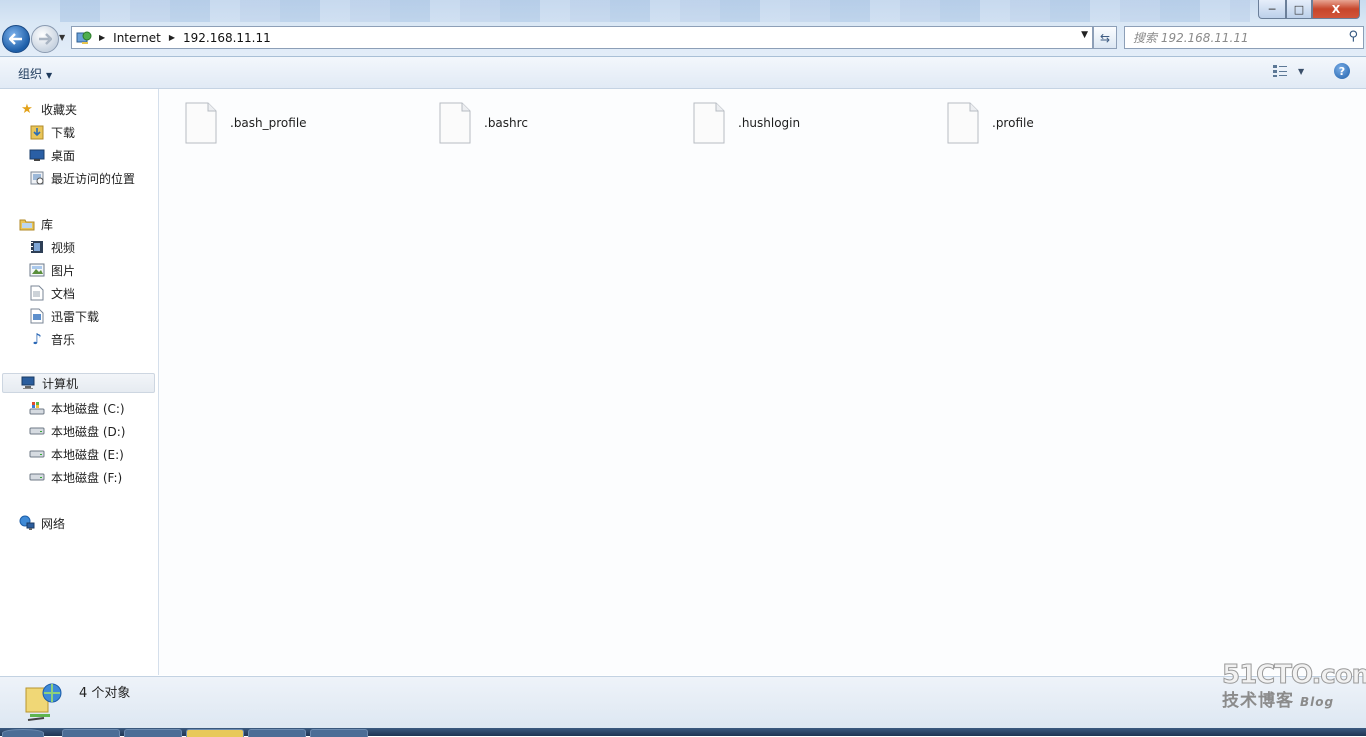 This screenshot has width=1366, height=737. Describe the element at coordinates (63, 270) in the screenshot. I see `sidebar-item-label: 图片` at that location.